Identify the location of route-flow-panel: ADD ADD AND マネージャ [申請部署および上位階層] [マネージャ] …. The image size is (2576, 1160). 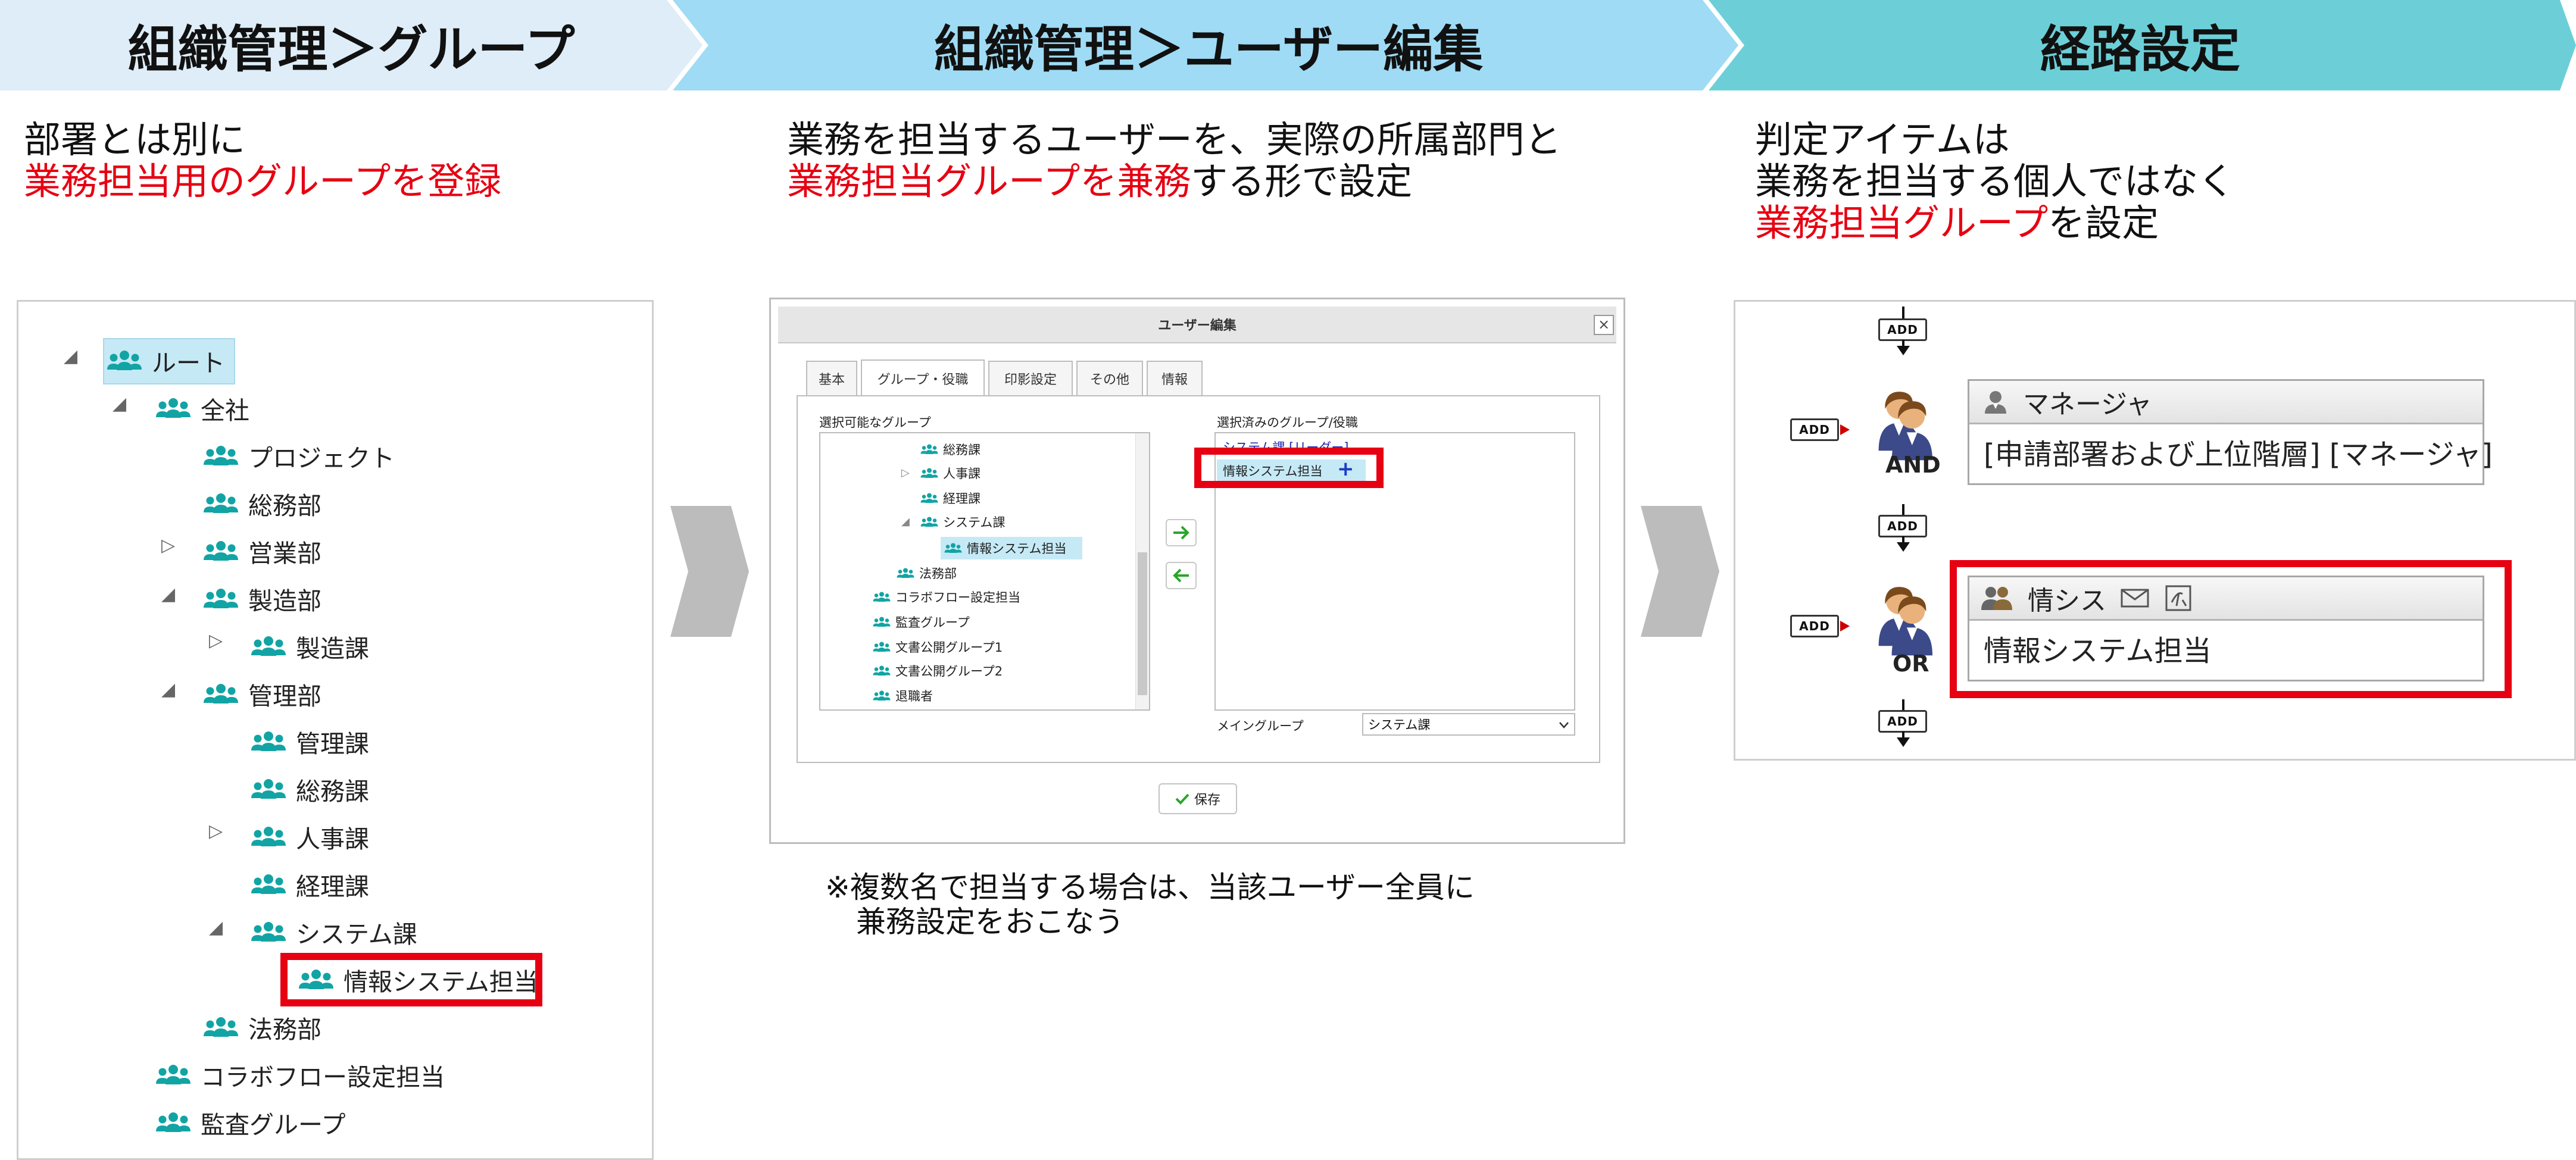
(2155, 530).